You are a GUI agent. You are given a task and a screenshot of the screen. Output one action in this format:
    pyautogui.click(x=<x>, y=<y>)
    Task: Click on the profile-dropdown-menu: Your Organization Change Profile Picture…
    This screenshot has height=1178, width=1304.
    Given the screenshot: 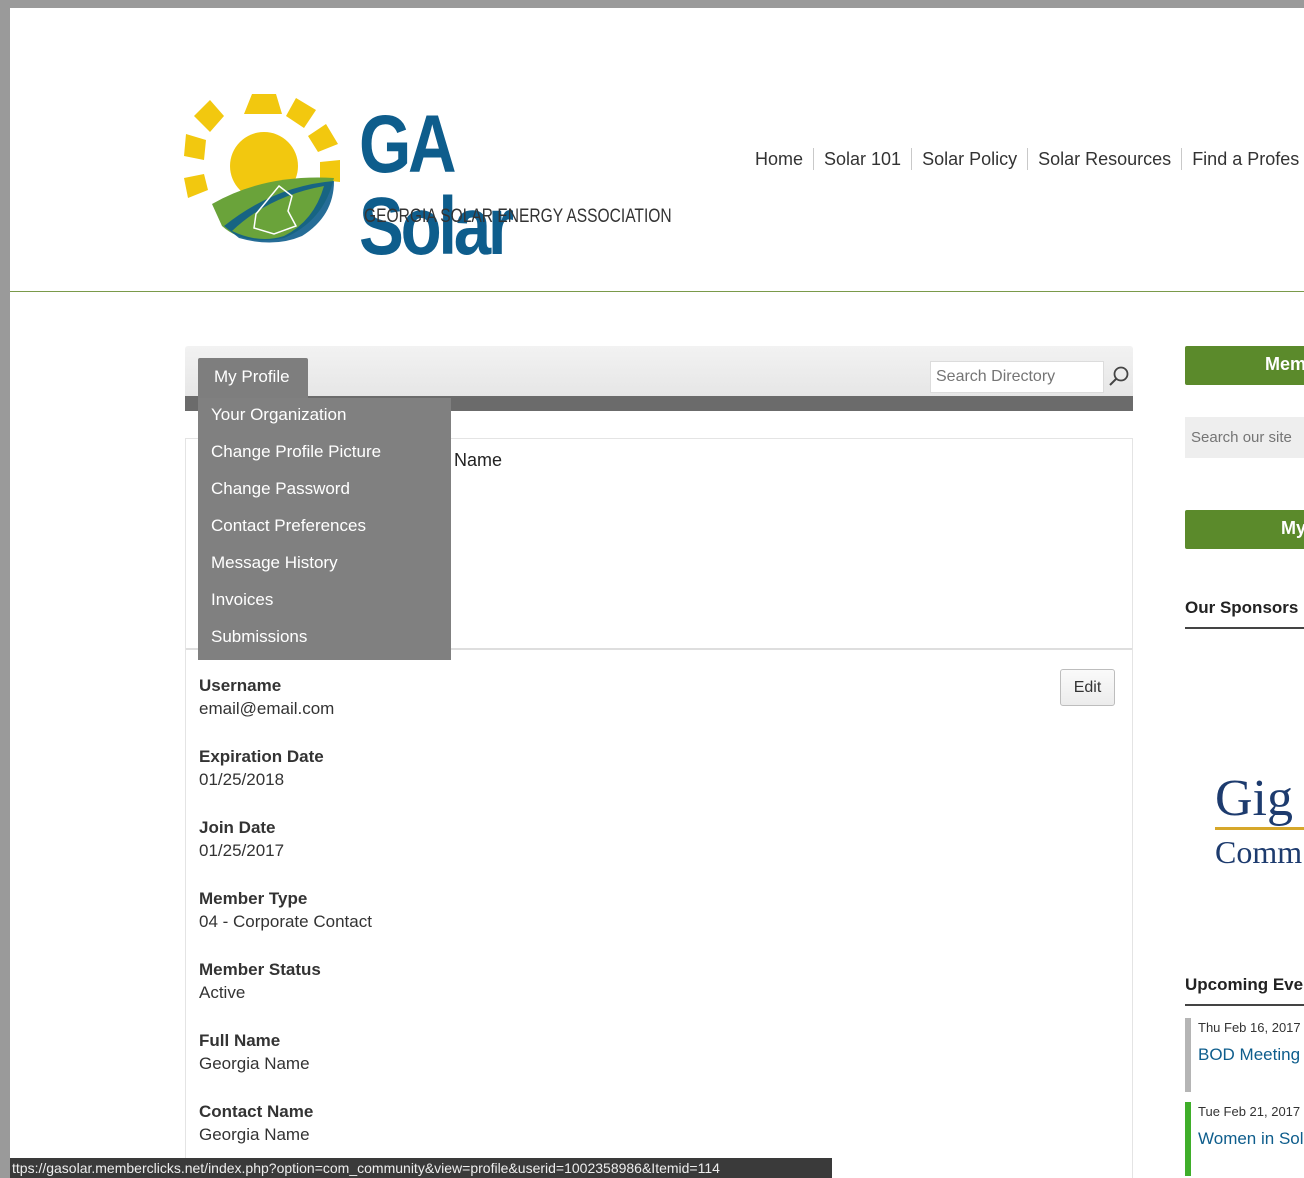 What is the action you would take?
    pyautogui.click(x=324, y=529)
    